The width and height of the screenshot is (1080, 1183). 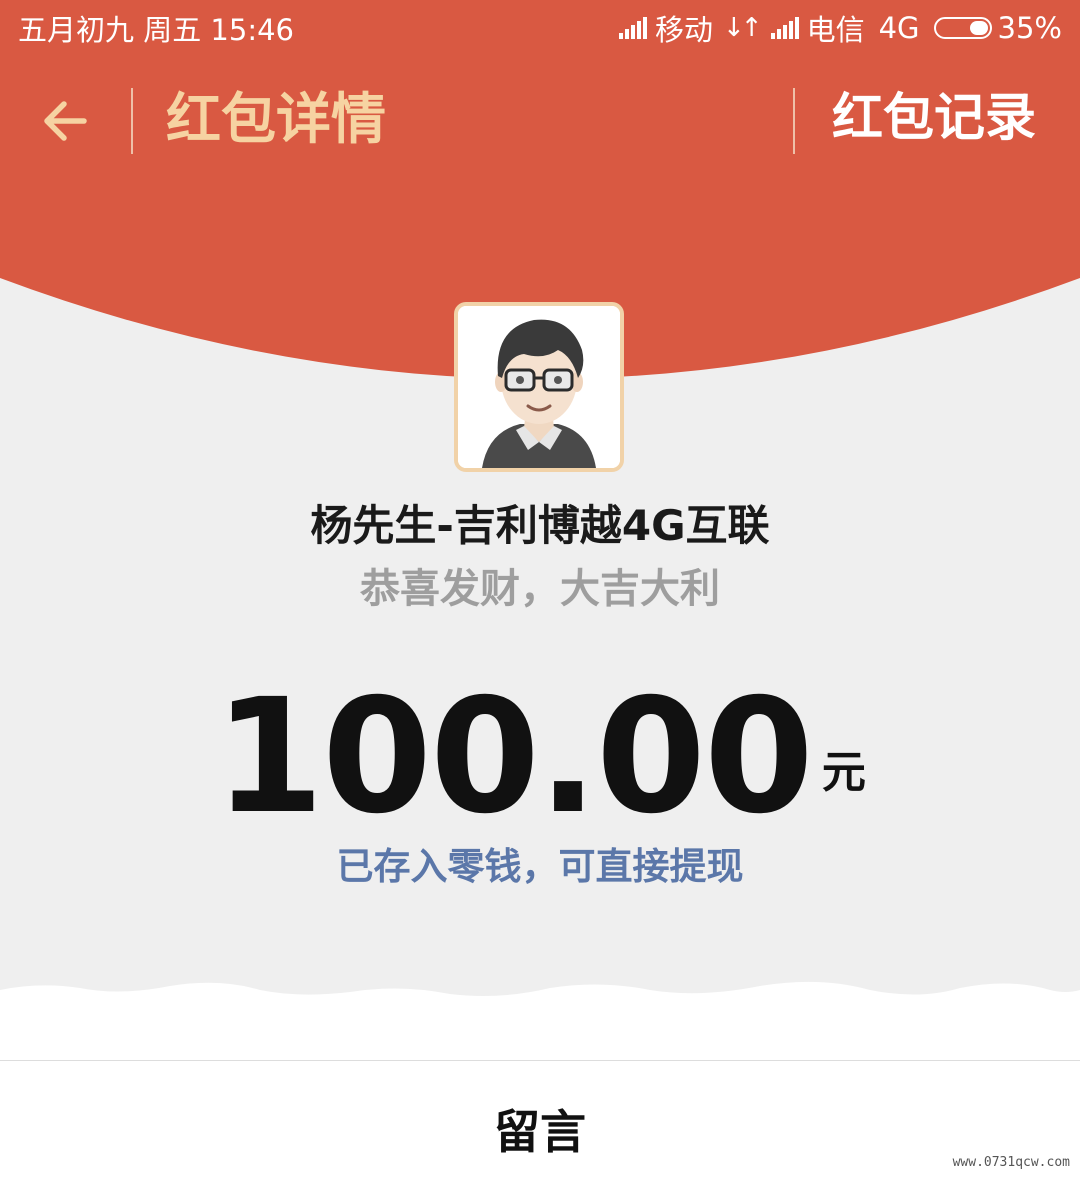 What do you see at coordinates (540, 25) in the screenshot?
I see `status-bar: 五月初九 周五 15:46 移动 ↓↑ 电信 4G 35%` at bounding box center [540, 25].